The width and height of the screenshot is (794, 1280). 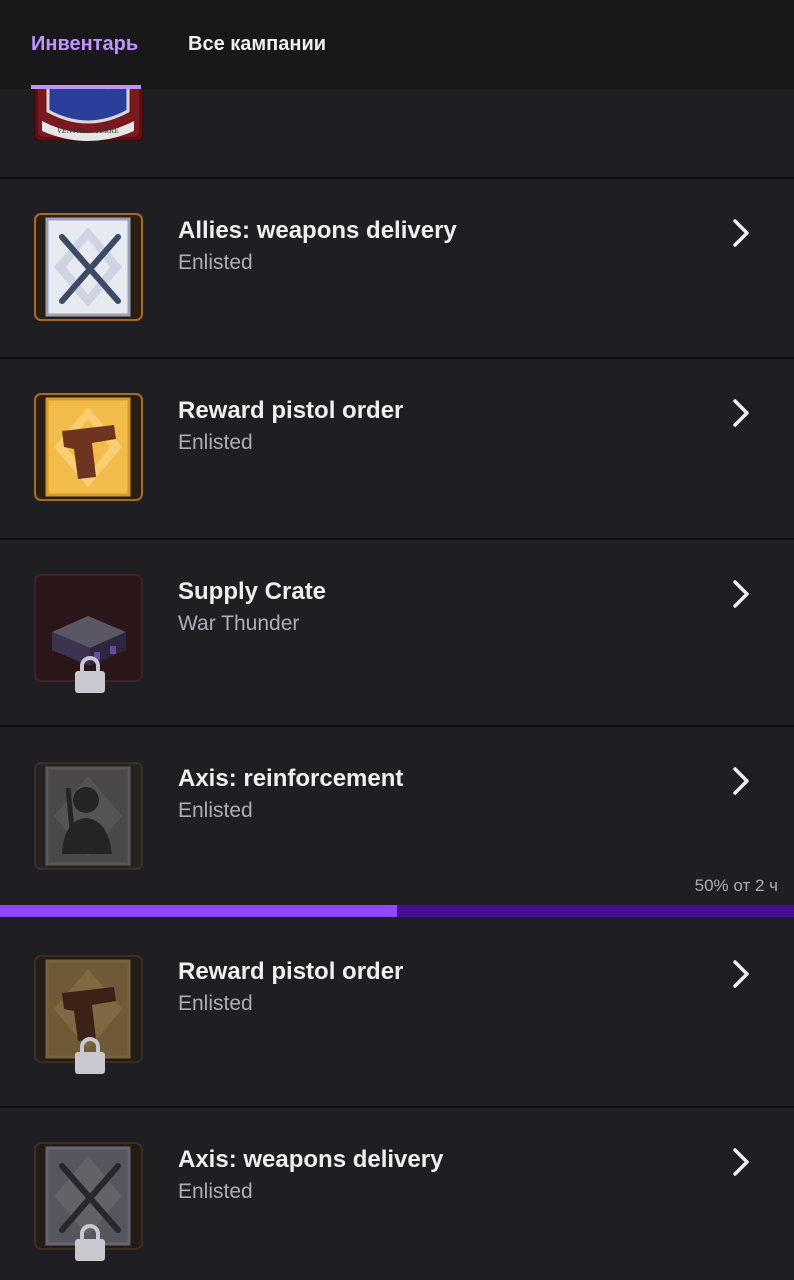 What do you see at coordinates (252, 591) in the screenshot?
I see `item-title: Supply Crate` at bounding box center [252, 591].